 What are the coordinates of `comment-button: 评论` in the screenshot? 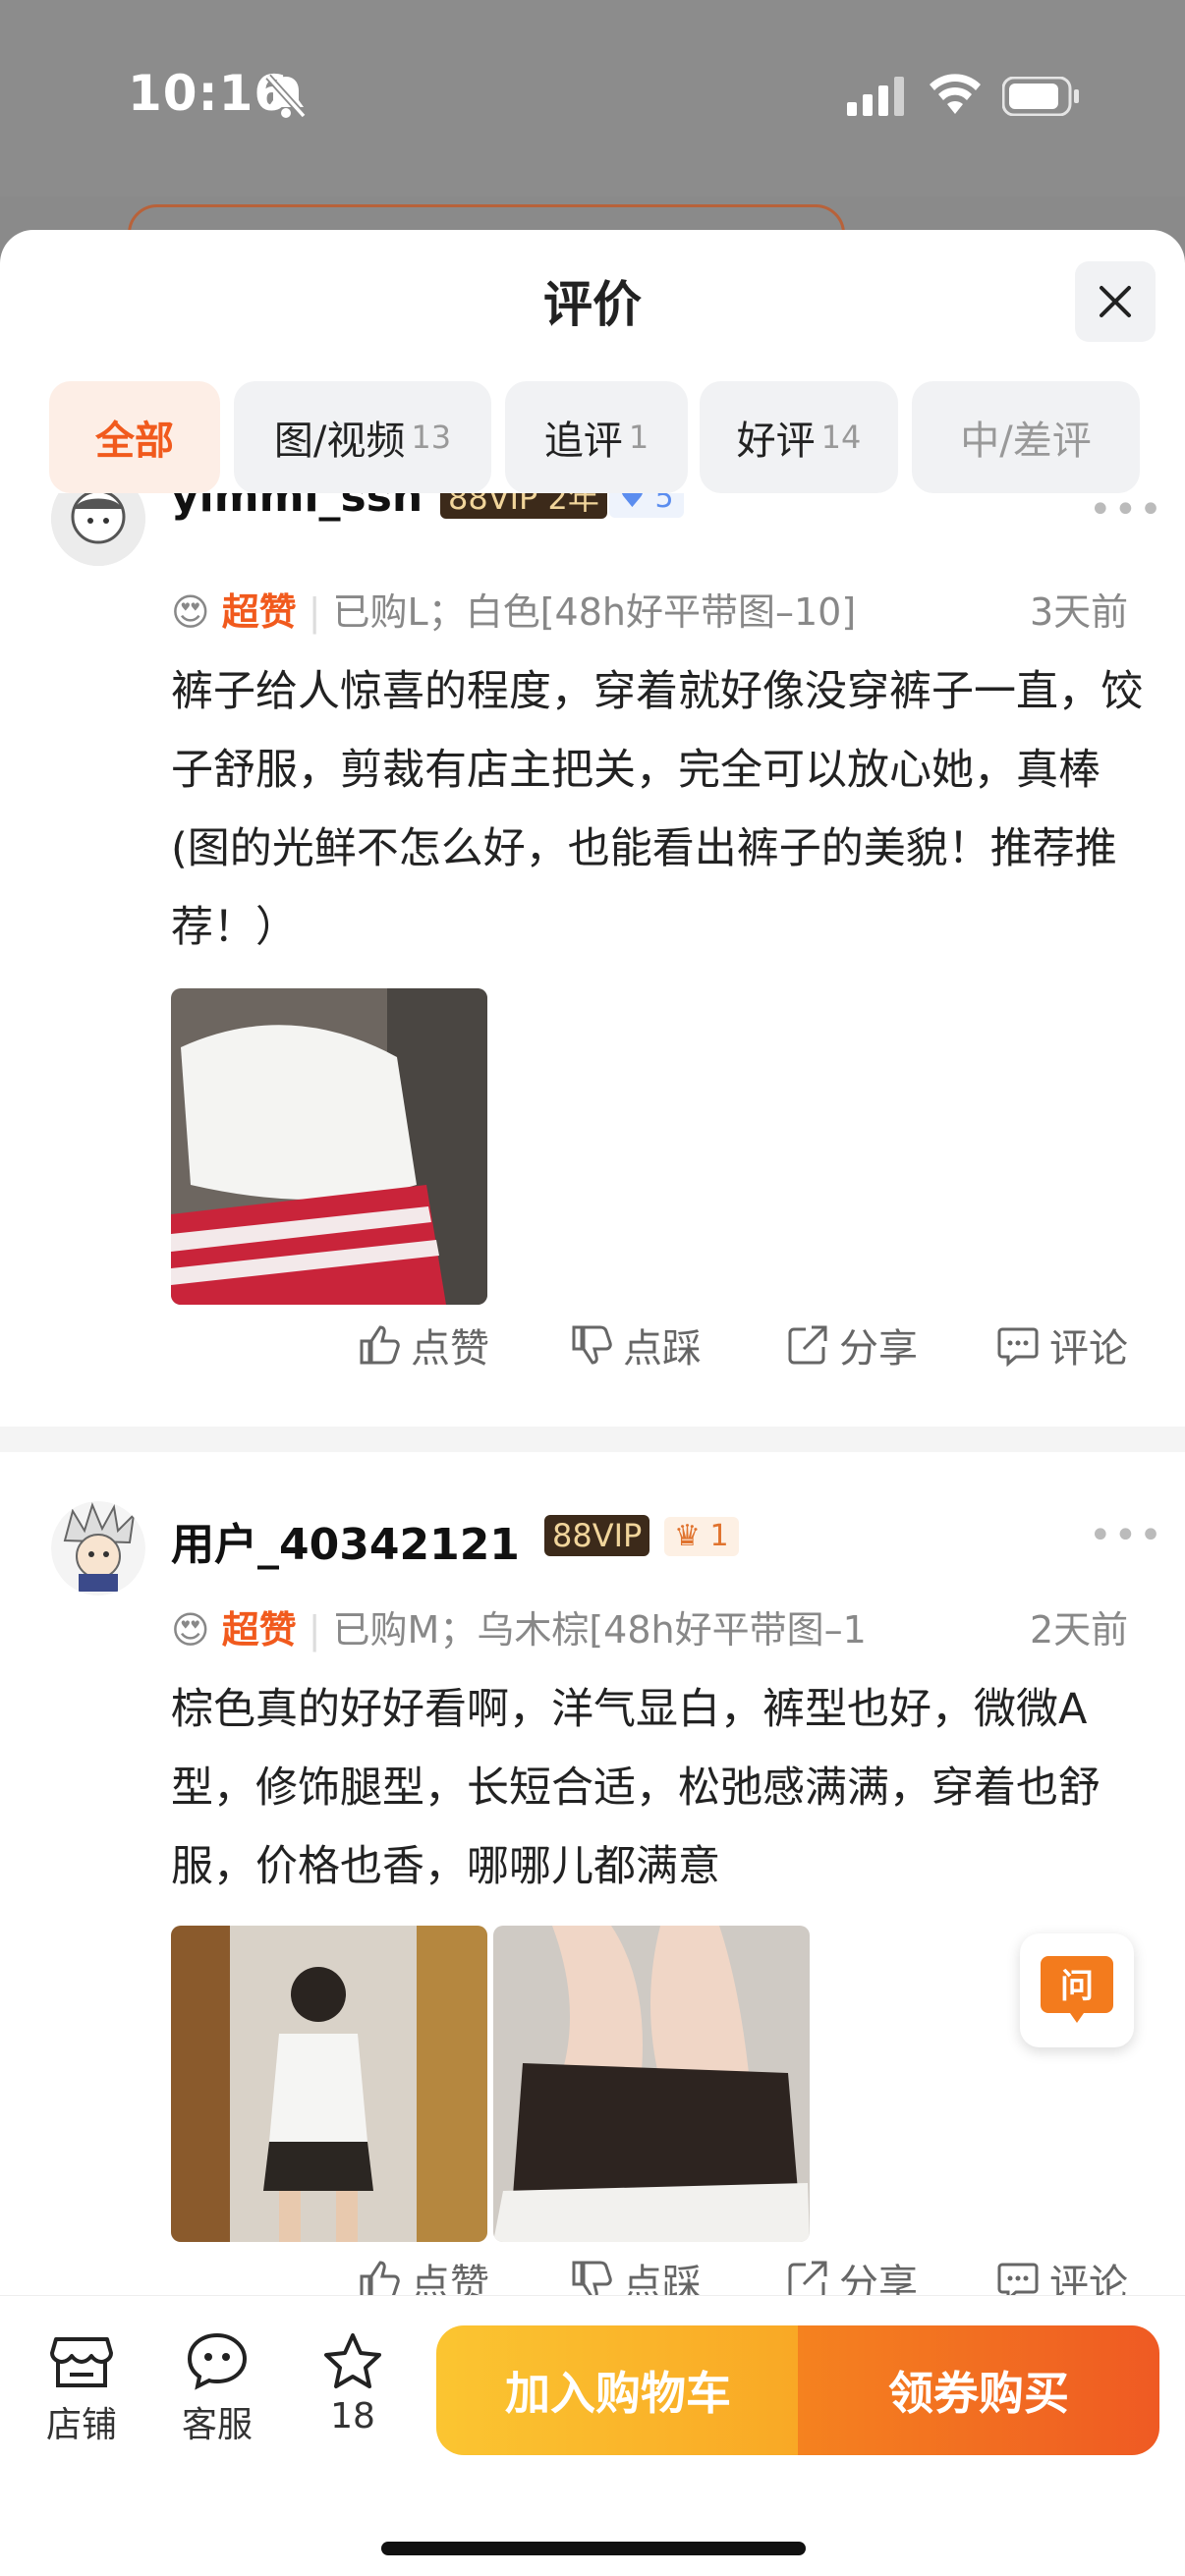 It's located at (1062, 1344).